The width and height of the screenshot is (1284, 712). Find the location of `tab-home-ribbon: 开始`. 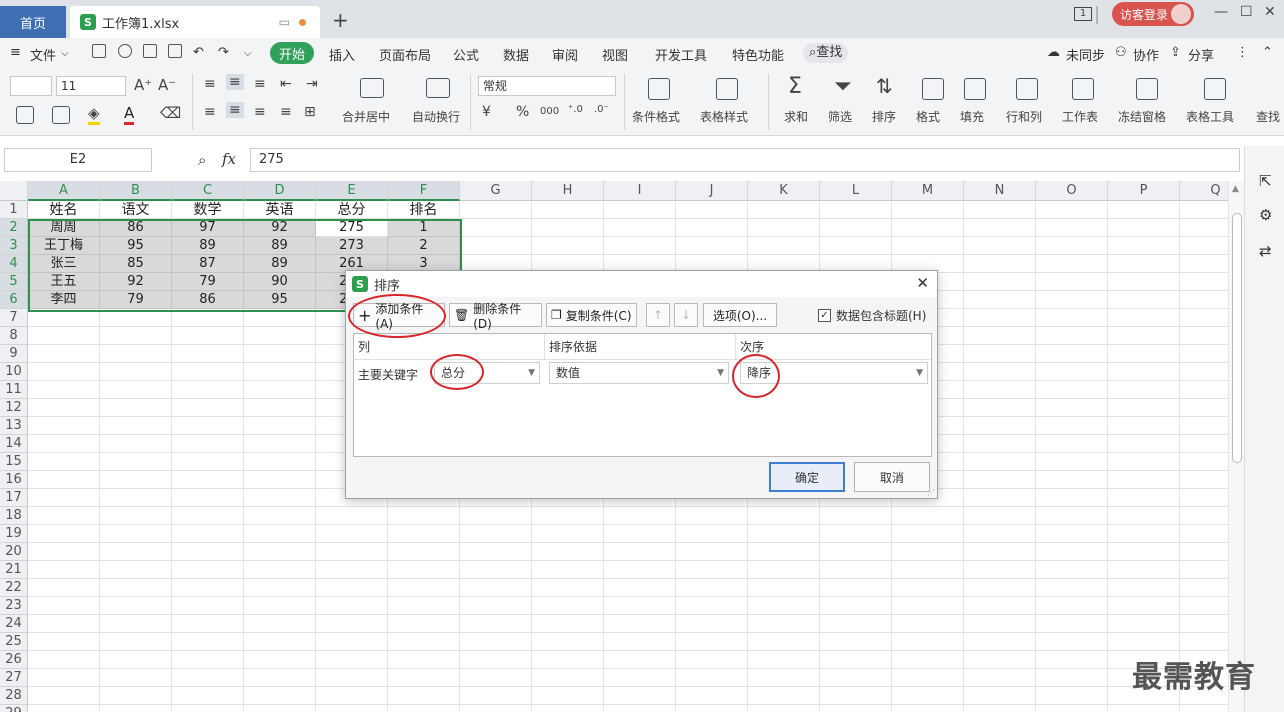

tab-home-ribbon: 开始 is located at coordinates (292, 53).